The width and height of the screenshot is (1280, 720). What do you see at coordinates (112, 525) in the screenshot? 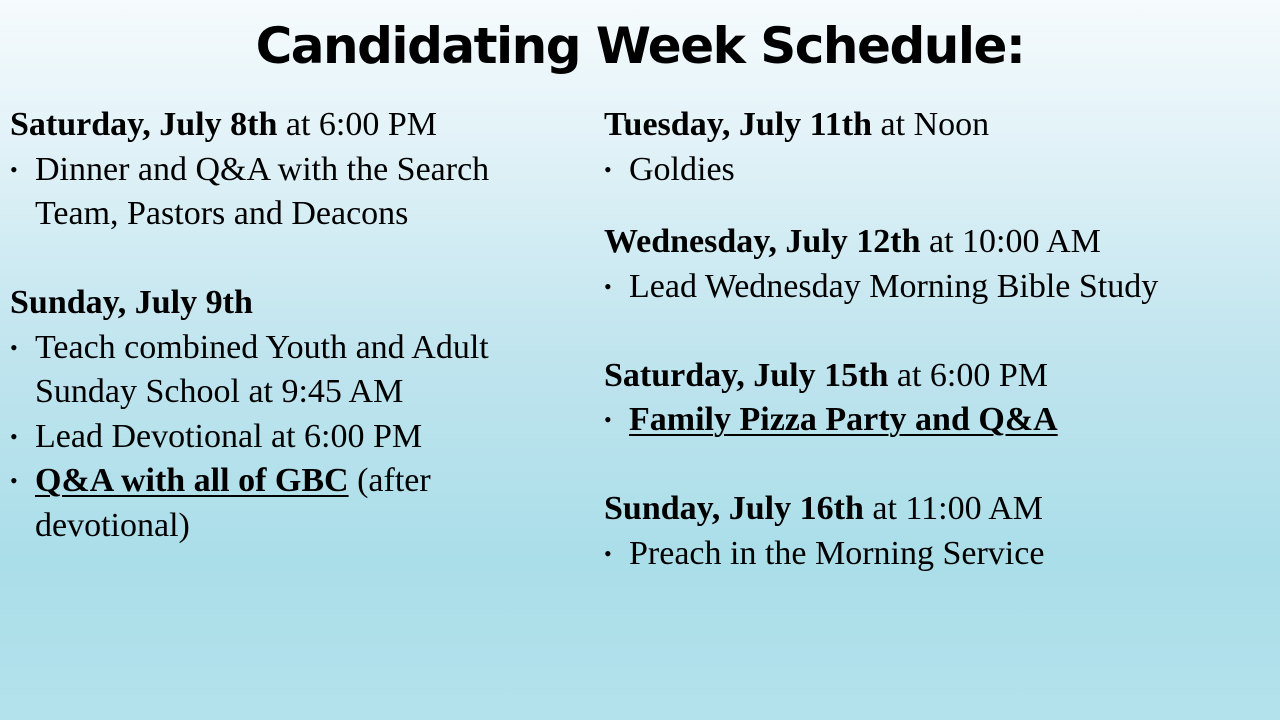
I see `item-line: devotional)` at bounding box center [112, 525].